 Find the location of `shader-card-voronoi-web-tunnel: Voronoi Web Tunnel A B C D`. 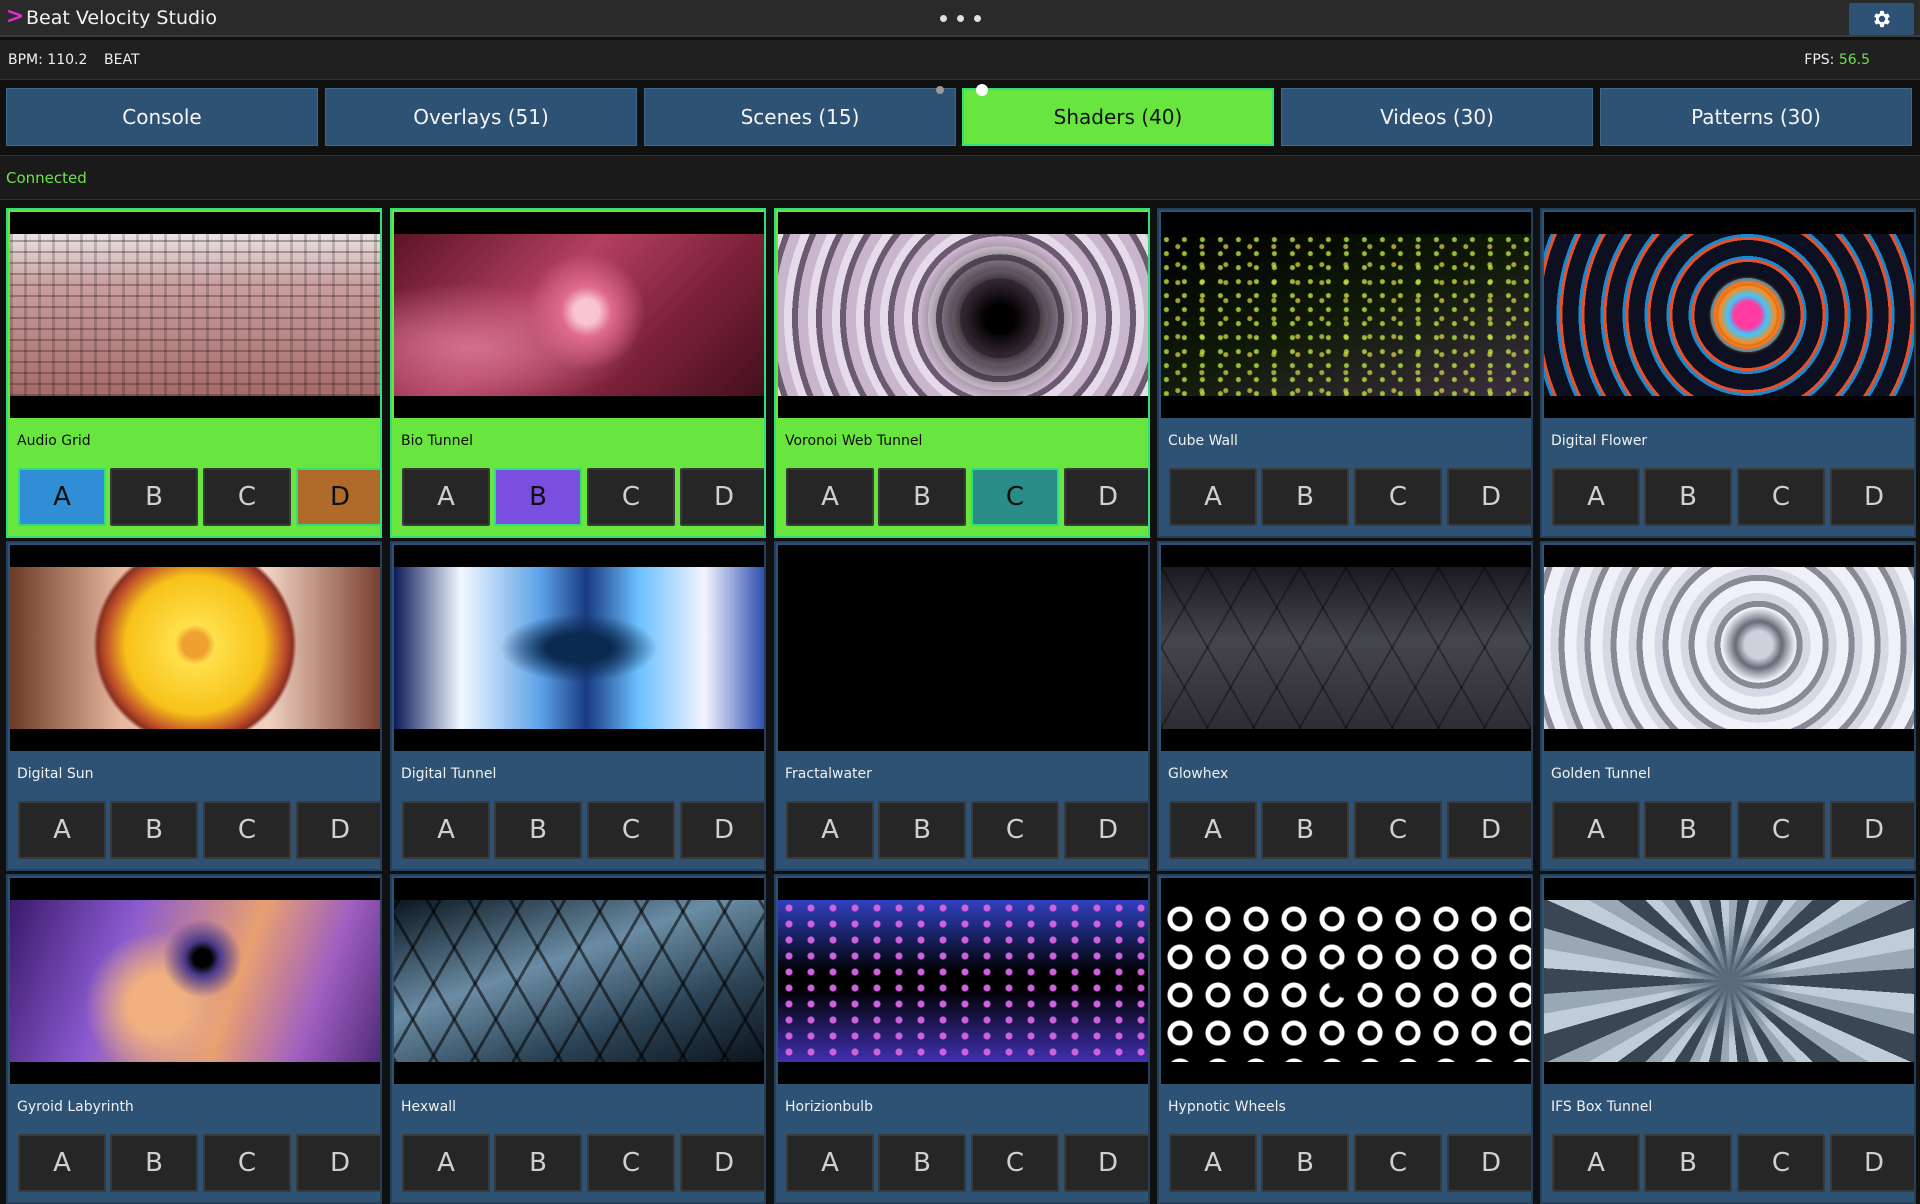

shader-card-voronoi-web-tunnel: Voronoi Web Tunnel A B C D is located at coordinates (962, 373).